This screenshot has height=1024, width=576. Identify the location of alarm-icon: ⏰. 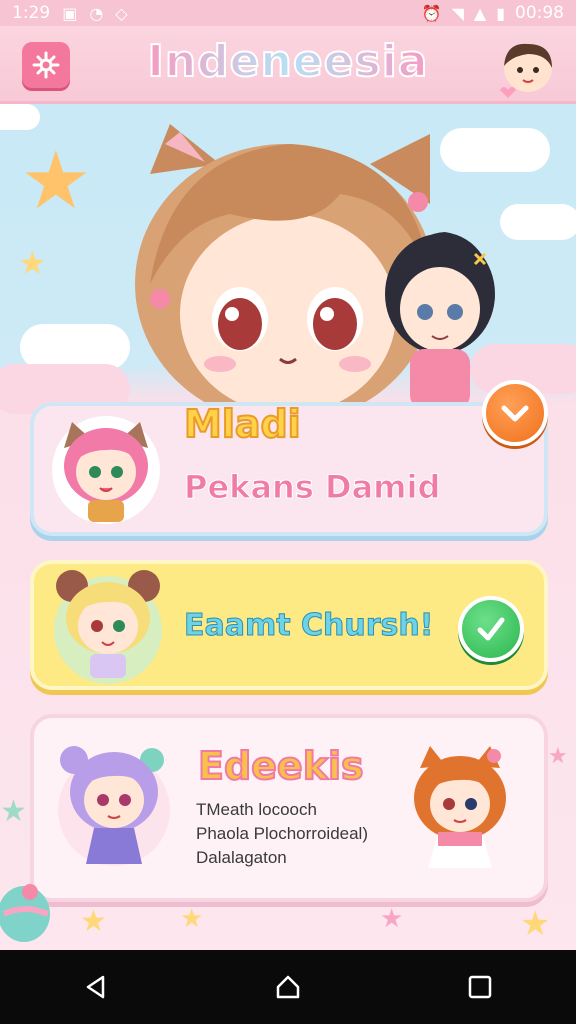
(431, 13).